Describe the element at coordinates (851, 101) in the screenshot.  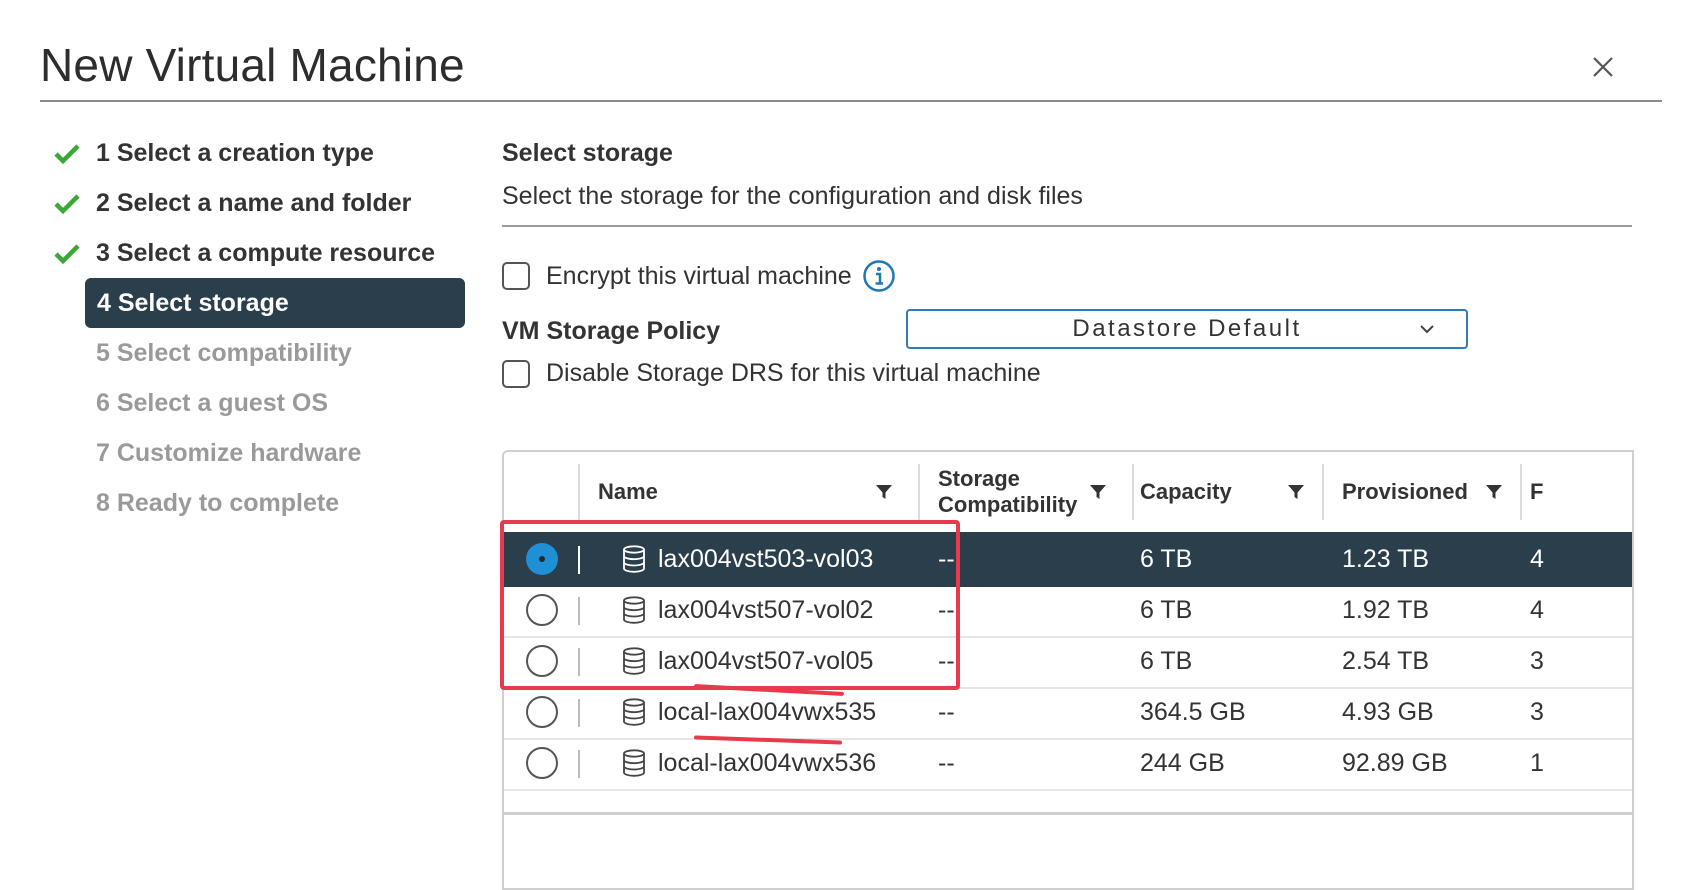
I see `header-divider` at that location.